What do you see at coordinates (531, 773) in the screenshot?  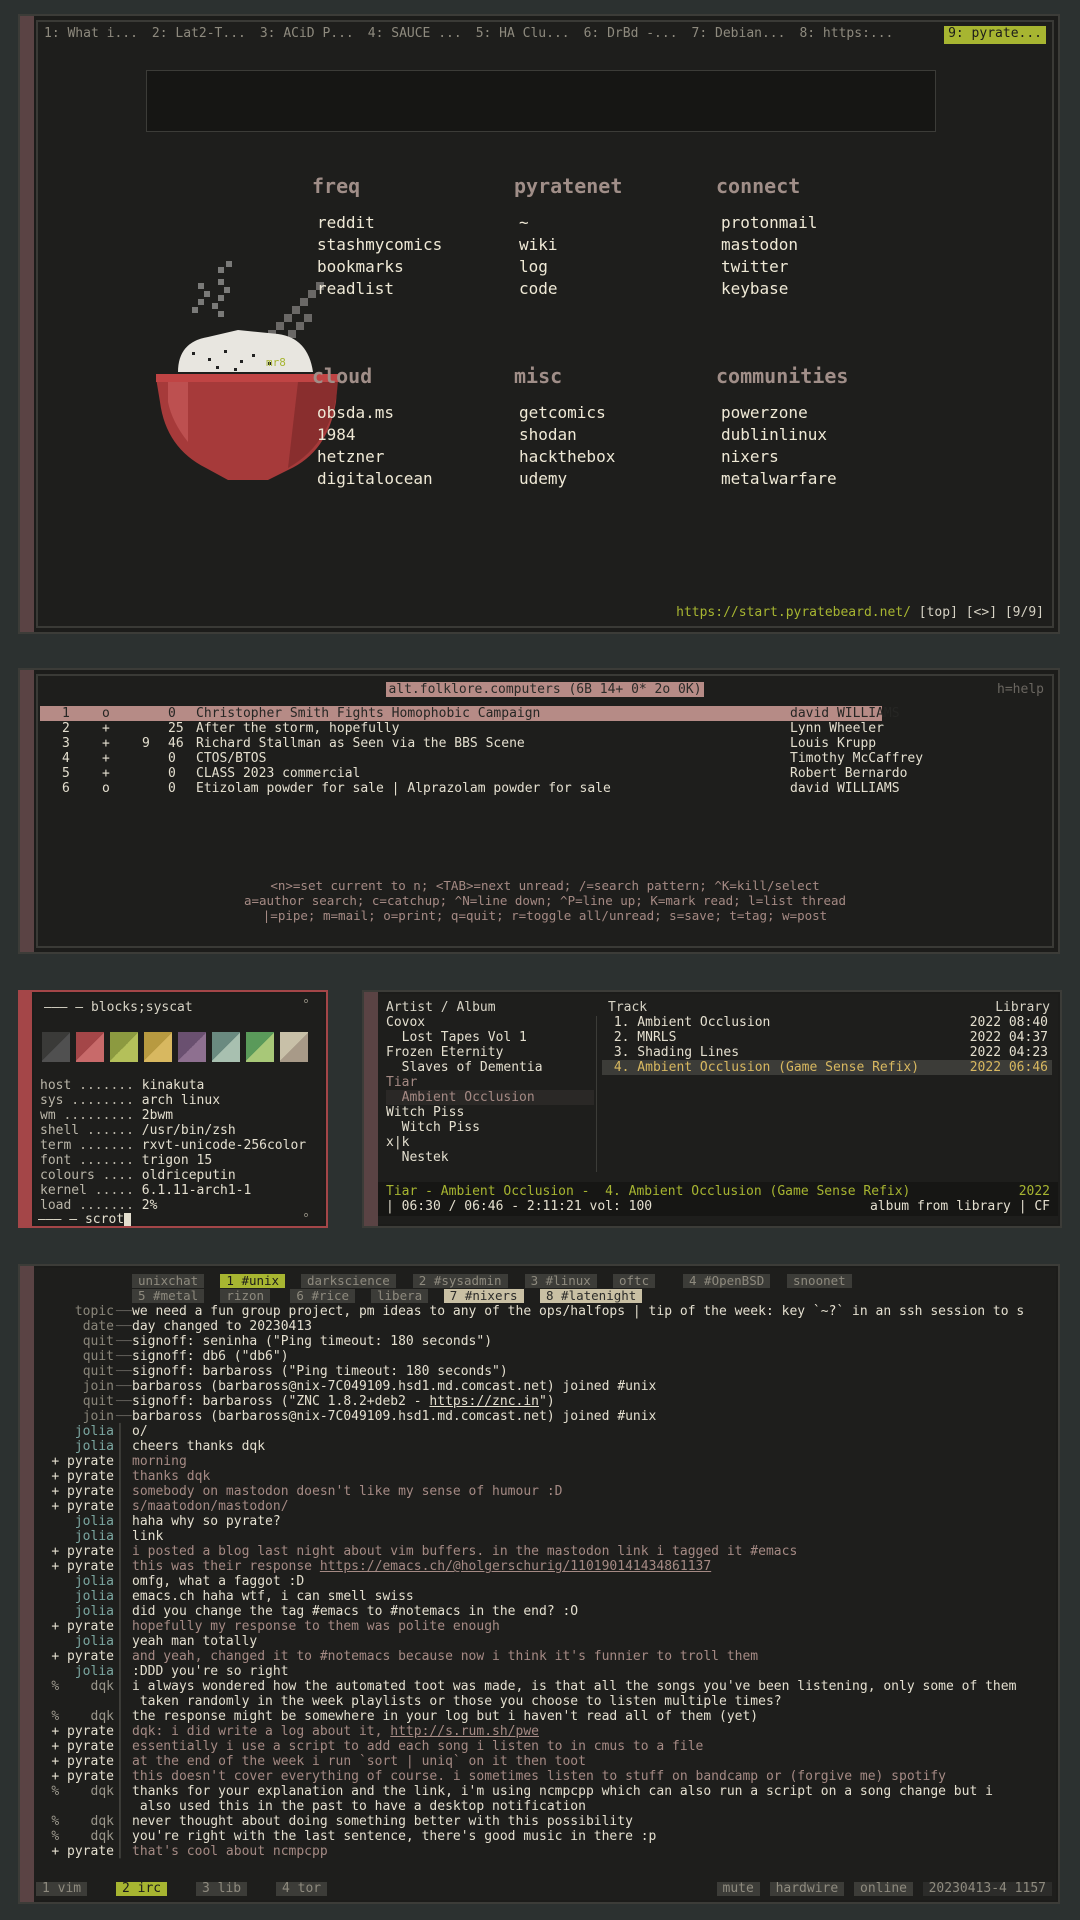 I see `thread-row: 5 +0 CLASS 2023 commercial Robert Bernardo` at bounding box center [531, 773].